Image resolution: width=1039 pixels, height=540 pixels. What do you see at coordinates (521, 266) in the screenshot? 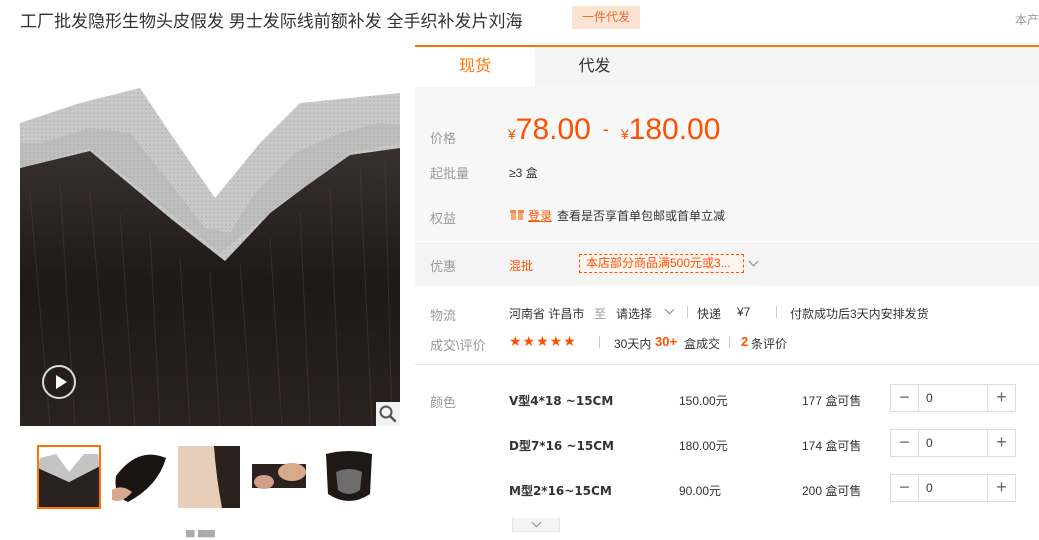
I see `promo-type: 混批` at bounding box center [521, 266].